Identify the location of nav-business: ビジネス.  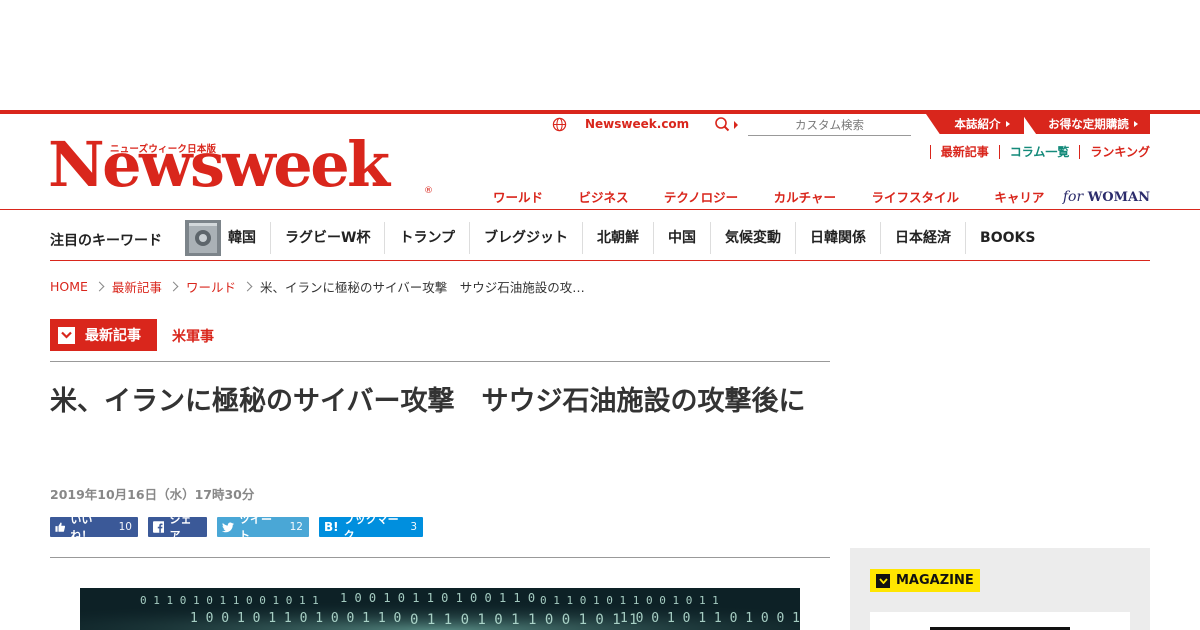
(603, 196).